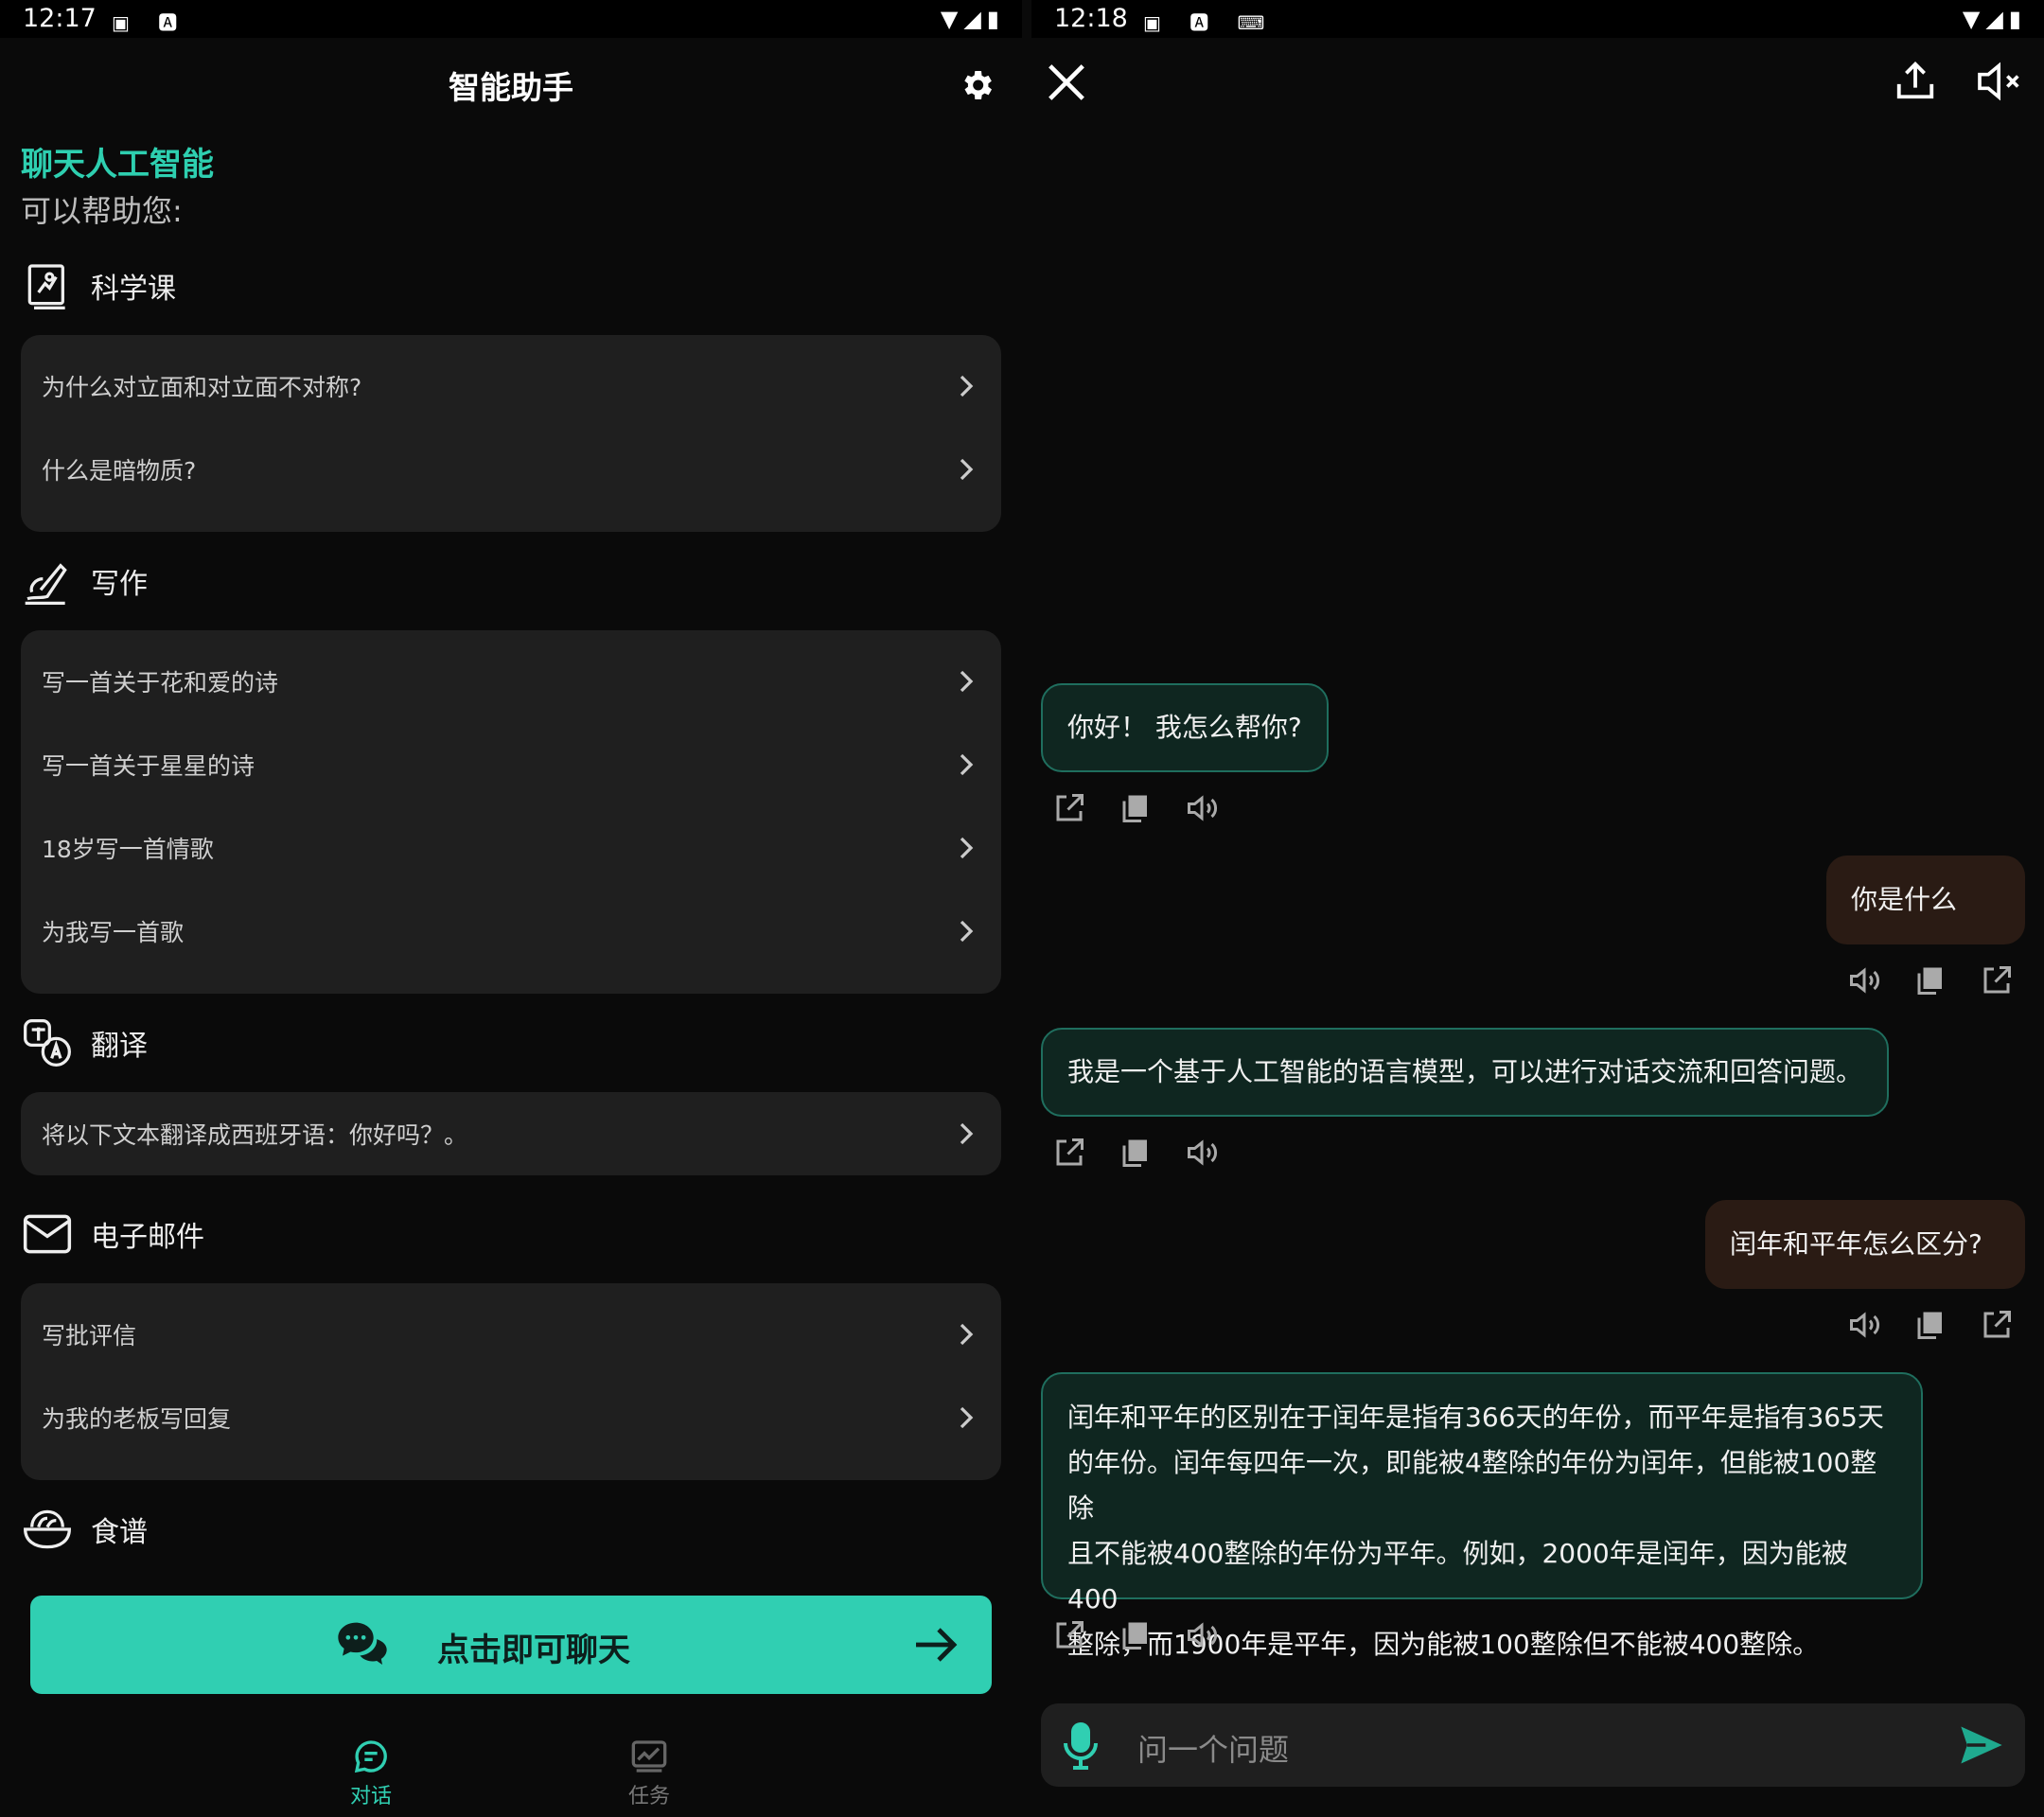 This screenshot has width=2044, height=1817. I want to click on start-chat-button: 点击即可聊天, so click(511, 1645).